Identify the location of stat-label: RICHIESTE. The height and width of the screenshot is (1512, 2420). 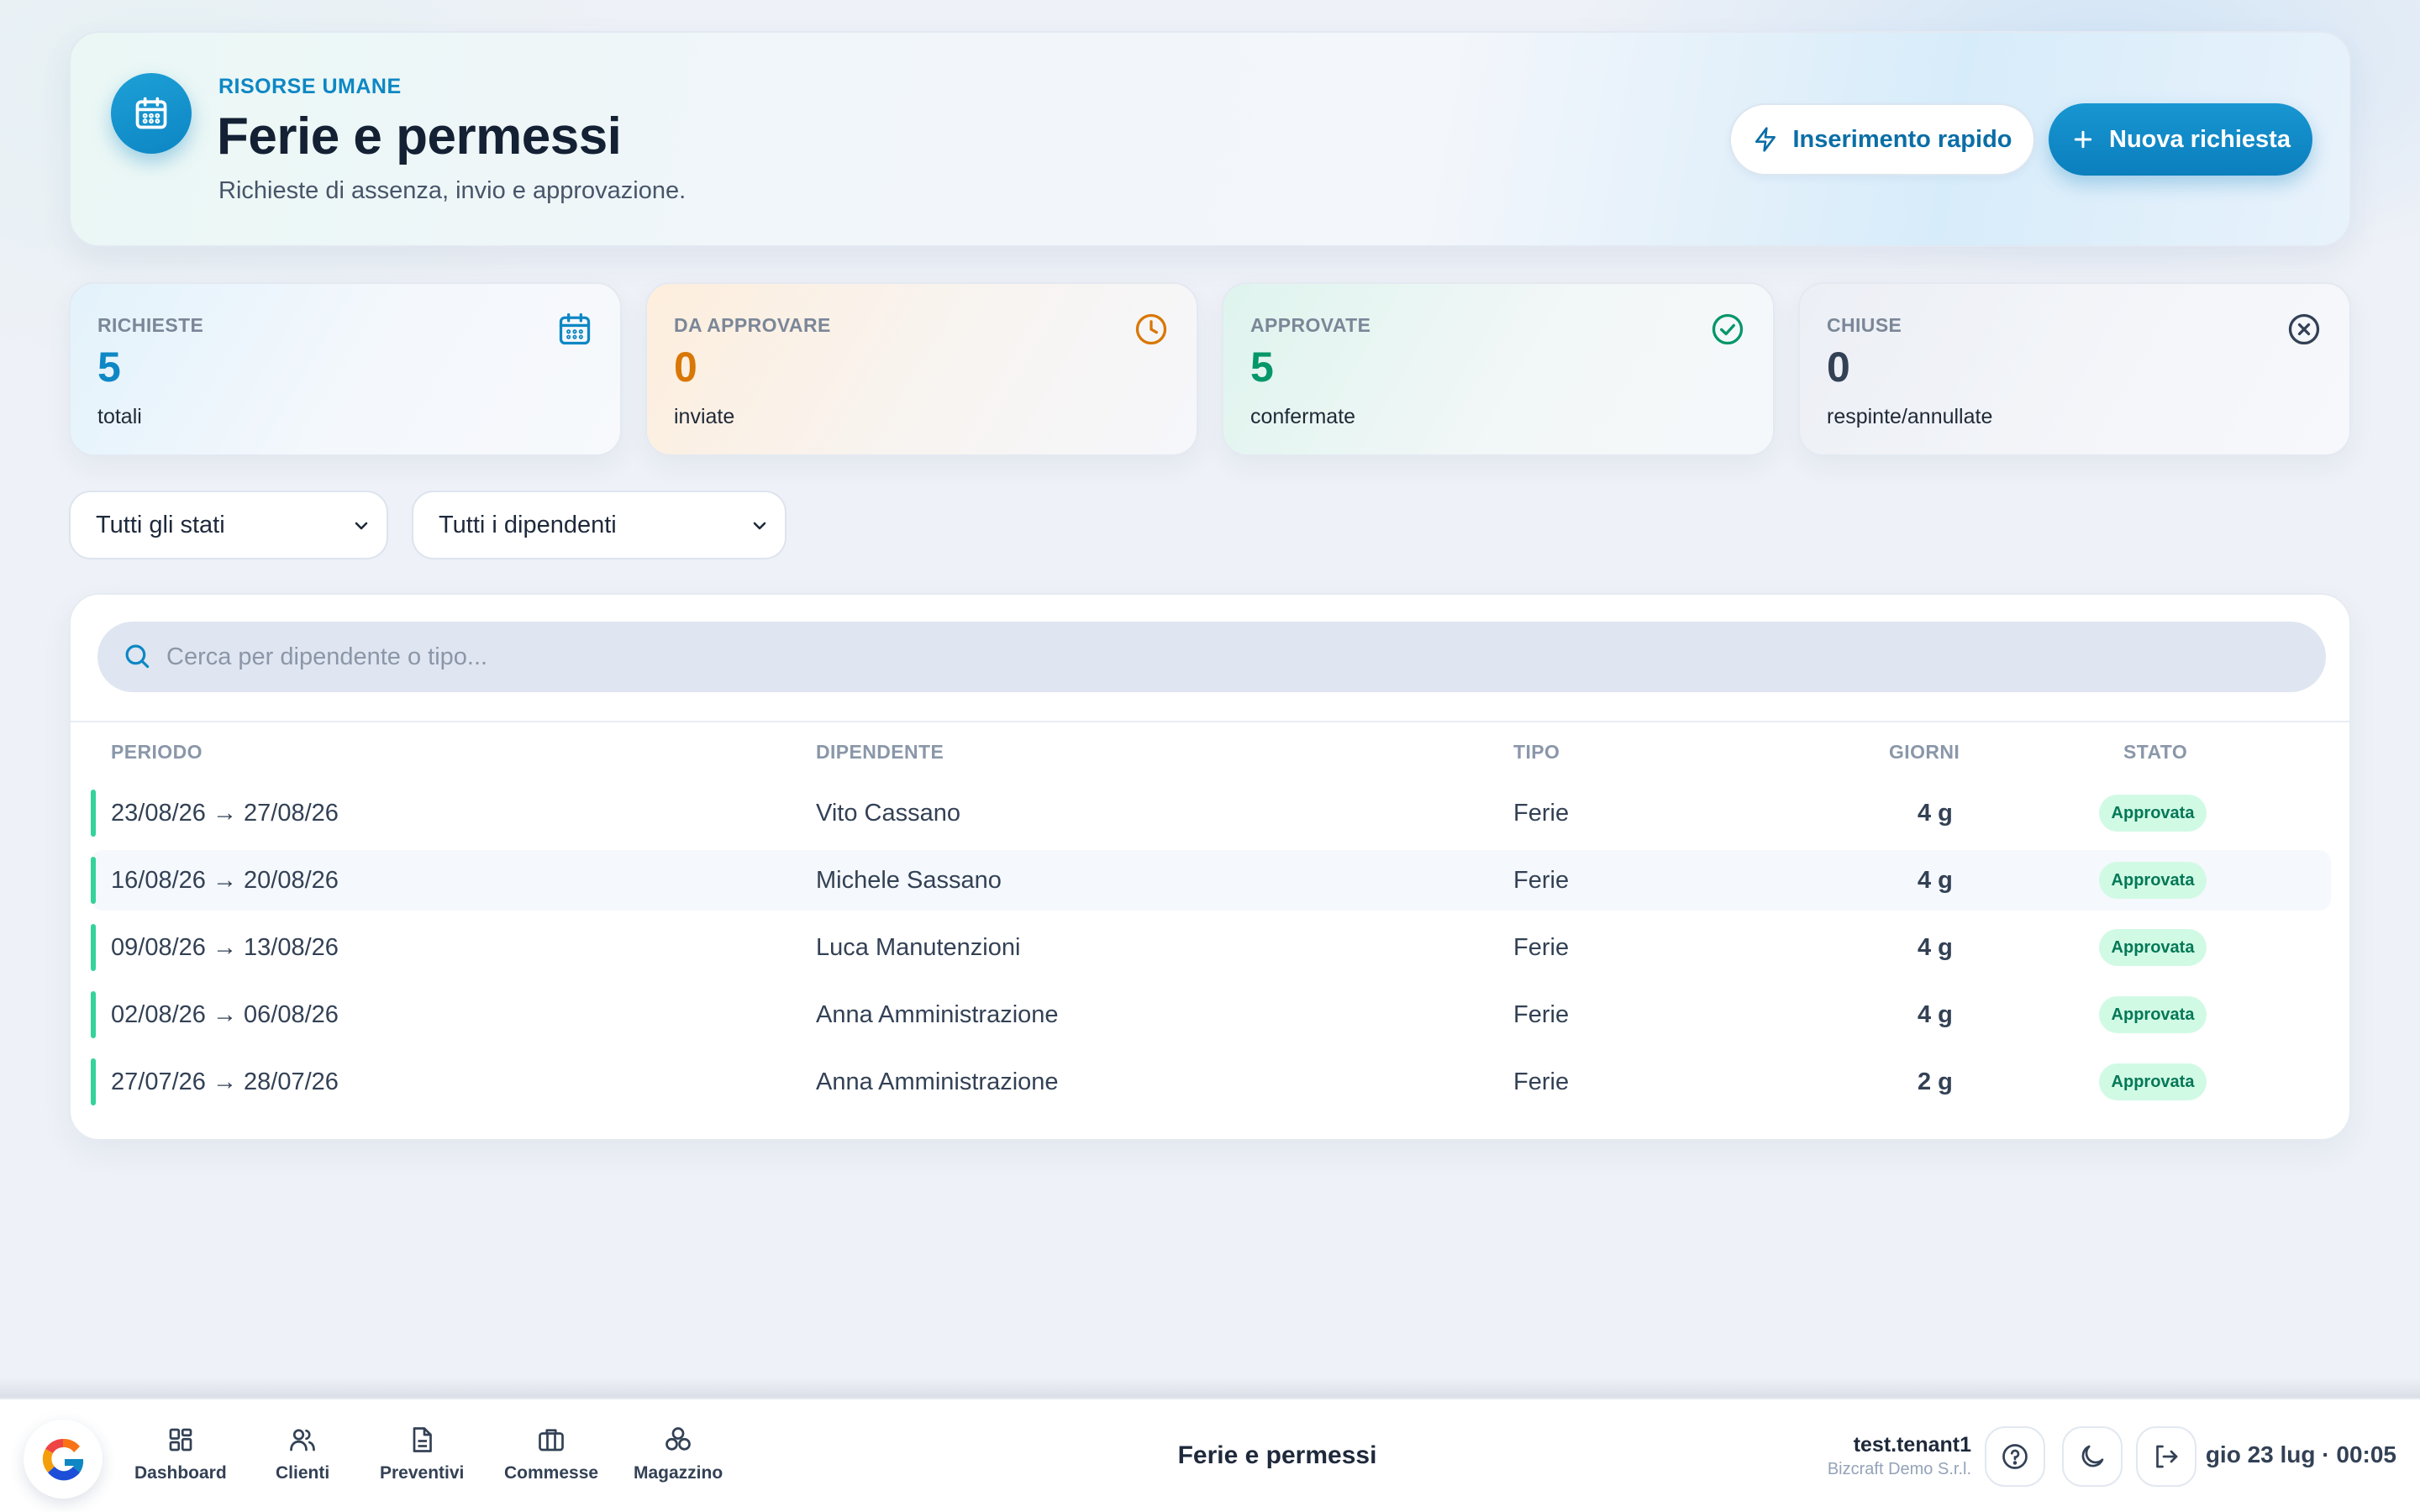
(150, 325).